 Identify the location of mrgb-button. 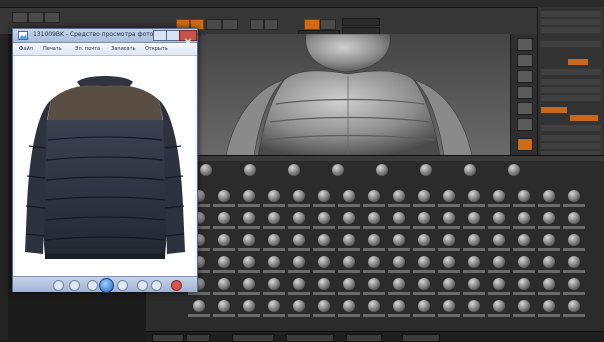
(271, 24).